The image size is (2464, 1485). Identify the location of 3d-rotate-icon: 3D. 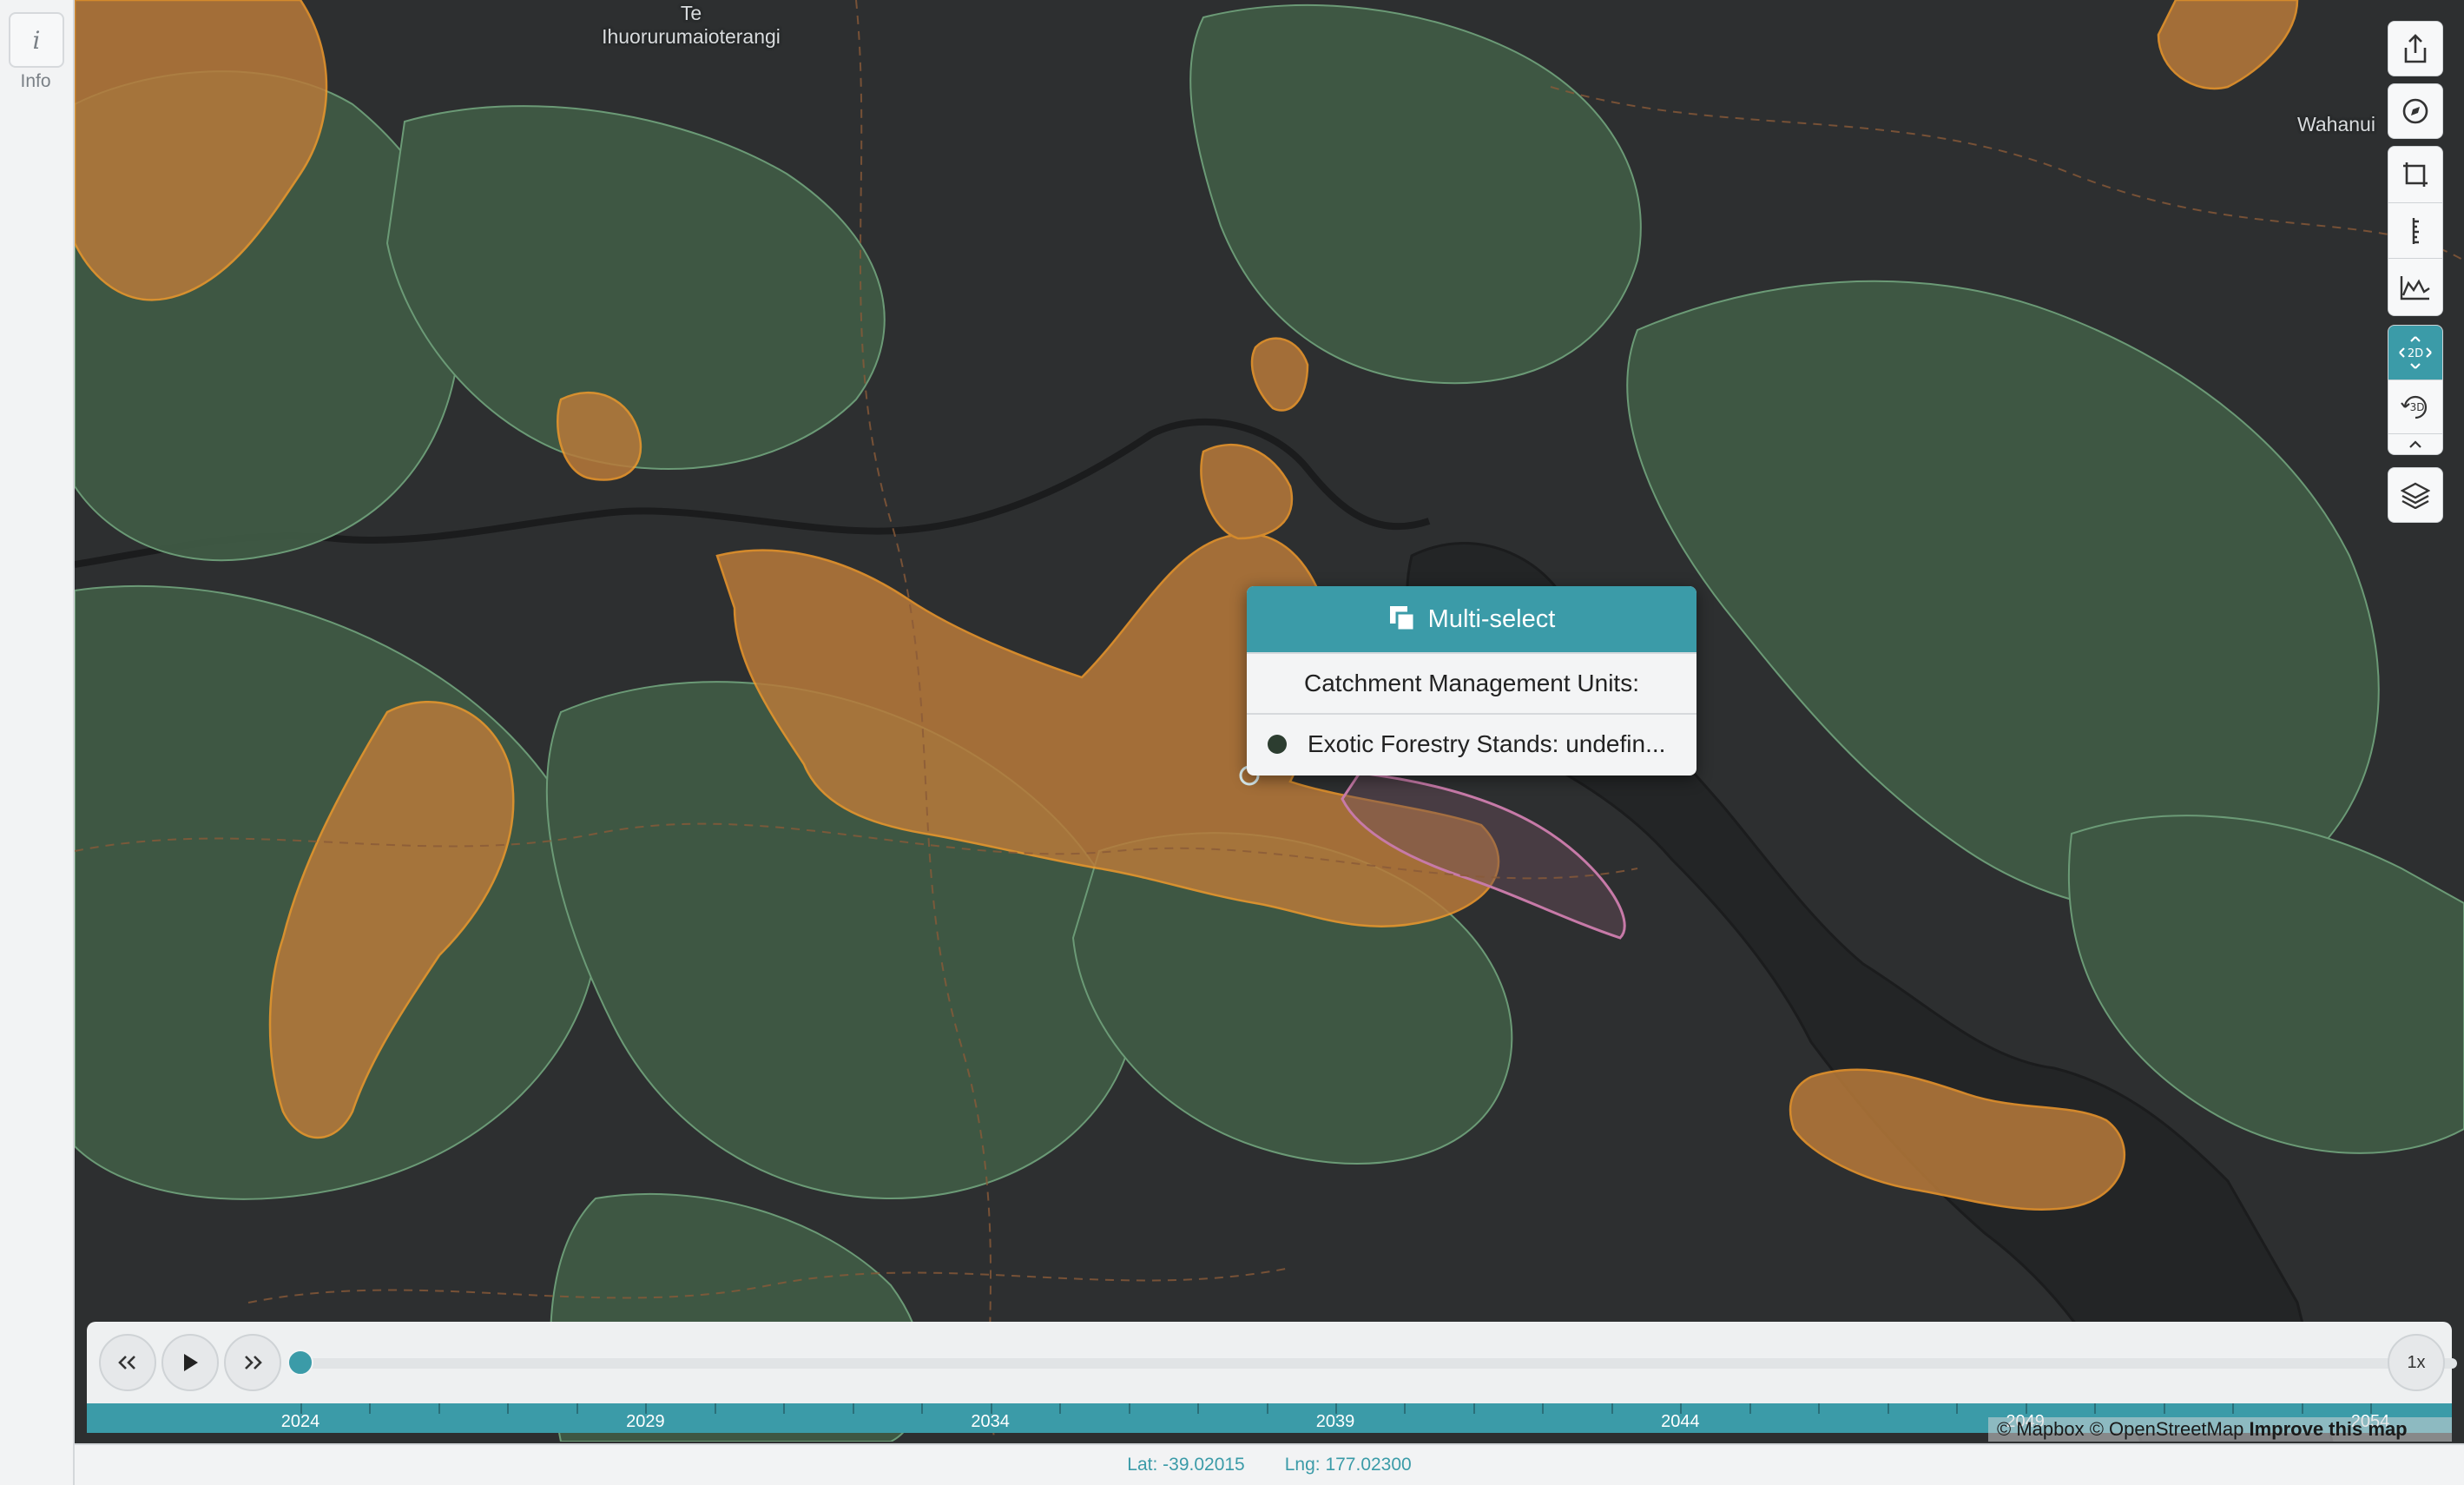
(2415, 407).